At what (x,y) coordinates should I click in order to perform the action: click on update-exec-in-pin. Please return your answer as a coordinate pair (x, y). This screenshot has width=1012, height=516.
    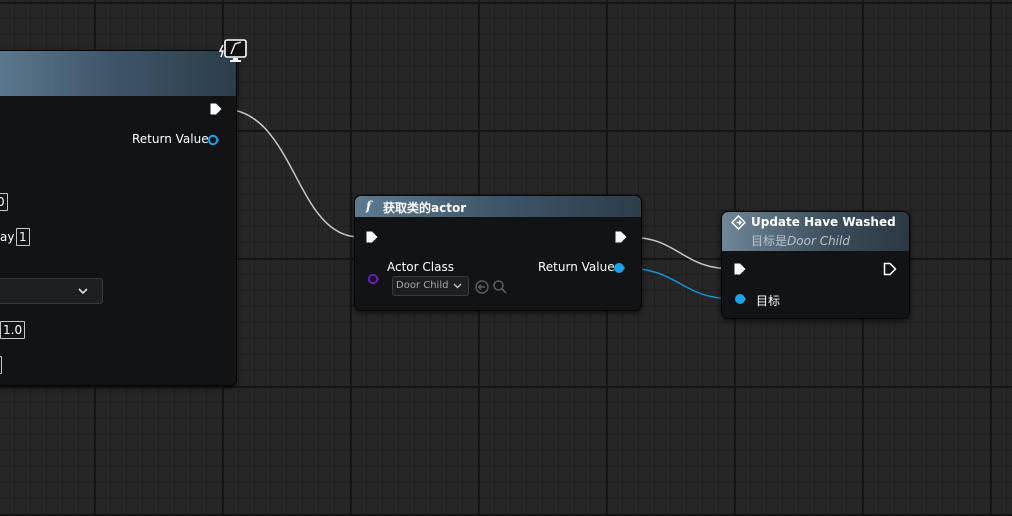
    Looking at the image, I should click on (740, 269).